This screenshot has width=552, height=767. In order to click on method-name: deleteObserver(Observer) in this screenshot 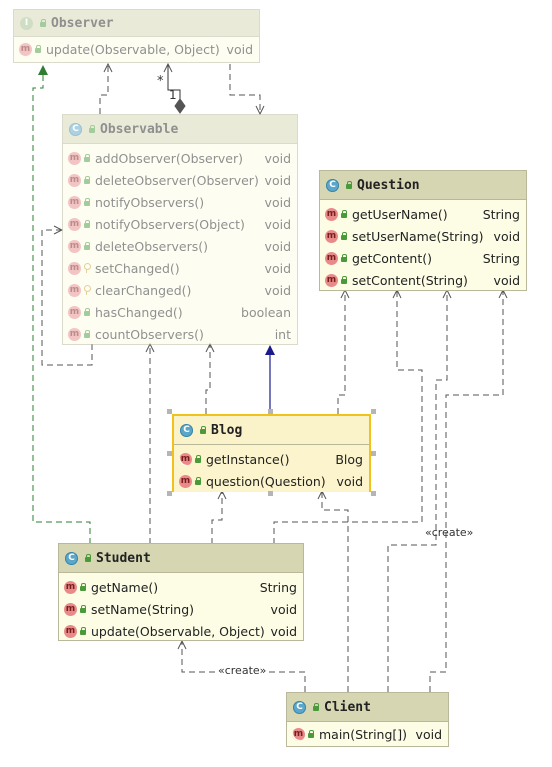, I will do `click(177, 180)`.